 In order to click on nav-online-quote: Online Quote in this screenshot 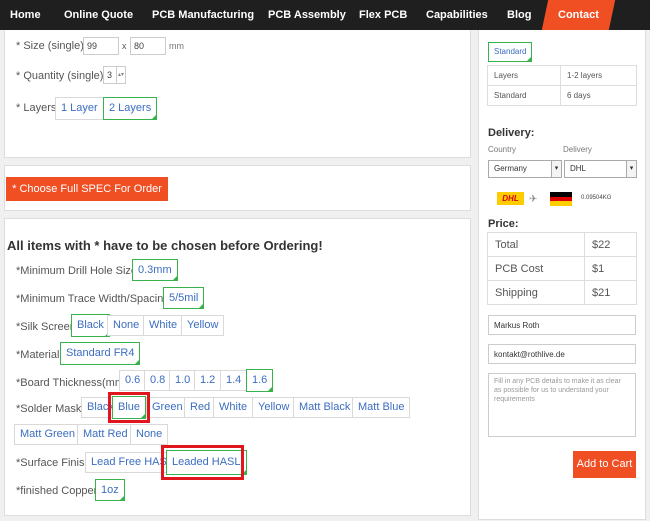, I will do `click(98, 15)`.